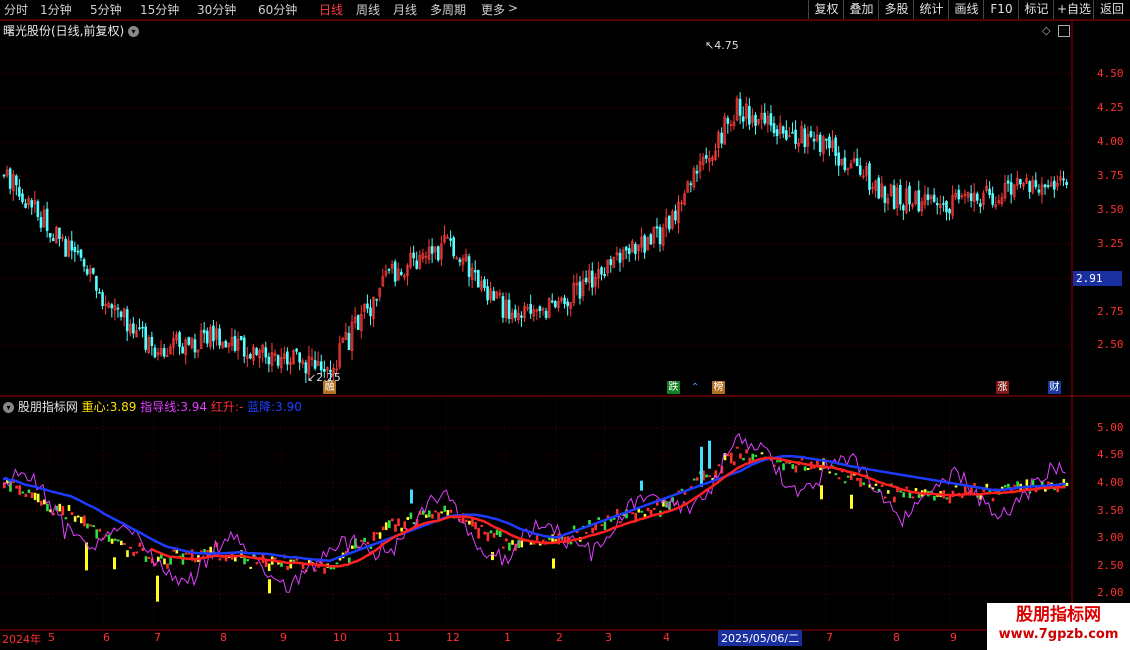  I want to click on diamond-icon: ◇, so click(1046, 30).